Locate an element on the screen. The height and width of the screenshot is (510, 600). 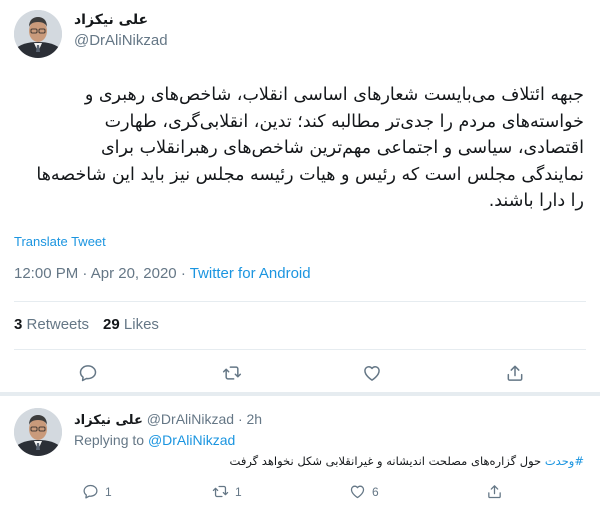
translate-tweet-link: Translate Tweet is located at coordinates (60, 241).